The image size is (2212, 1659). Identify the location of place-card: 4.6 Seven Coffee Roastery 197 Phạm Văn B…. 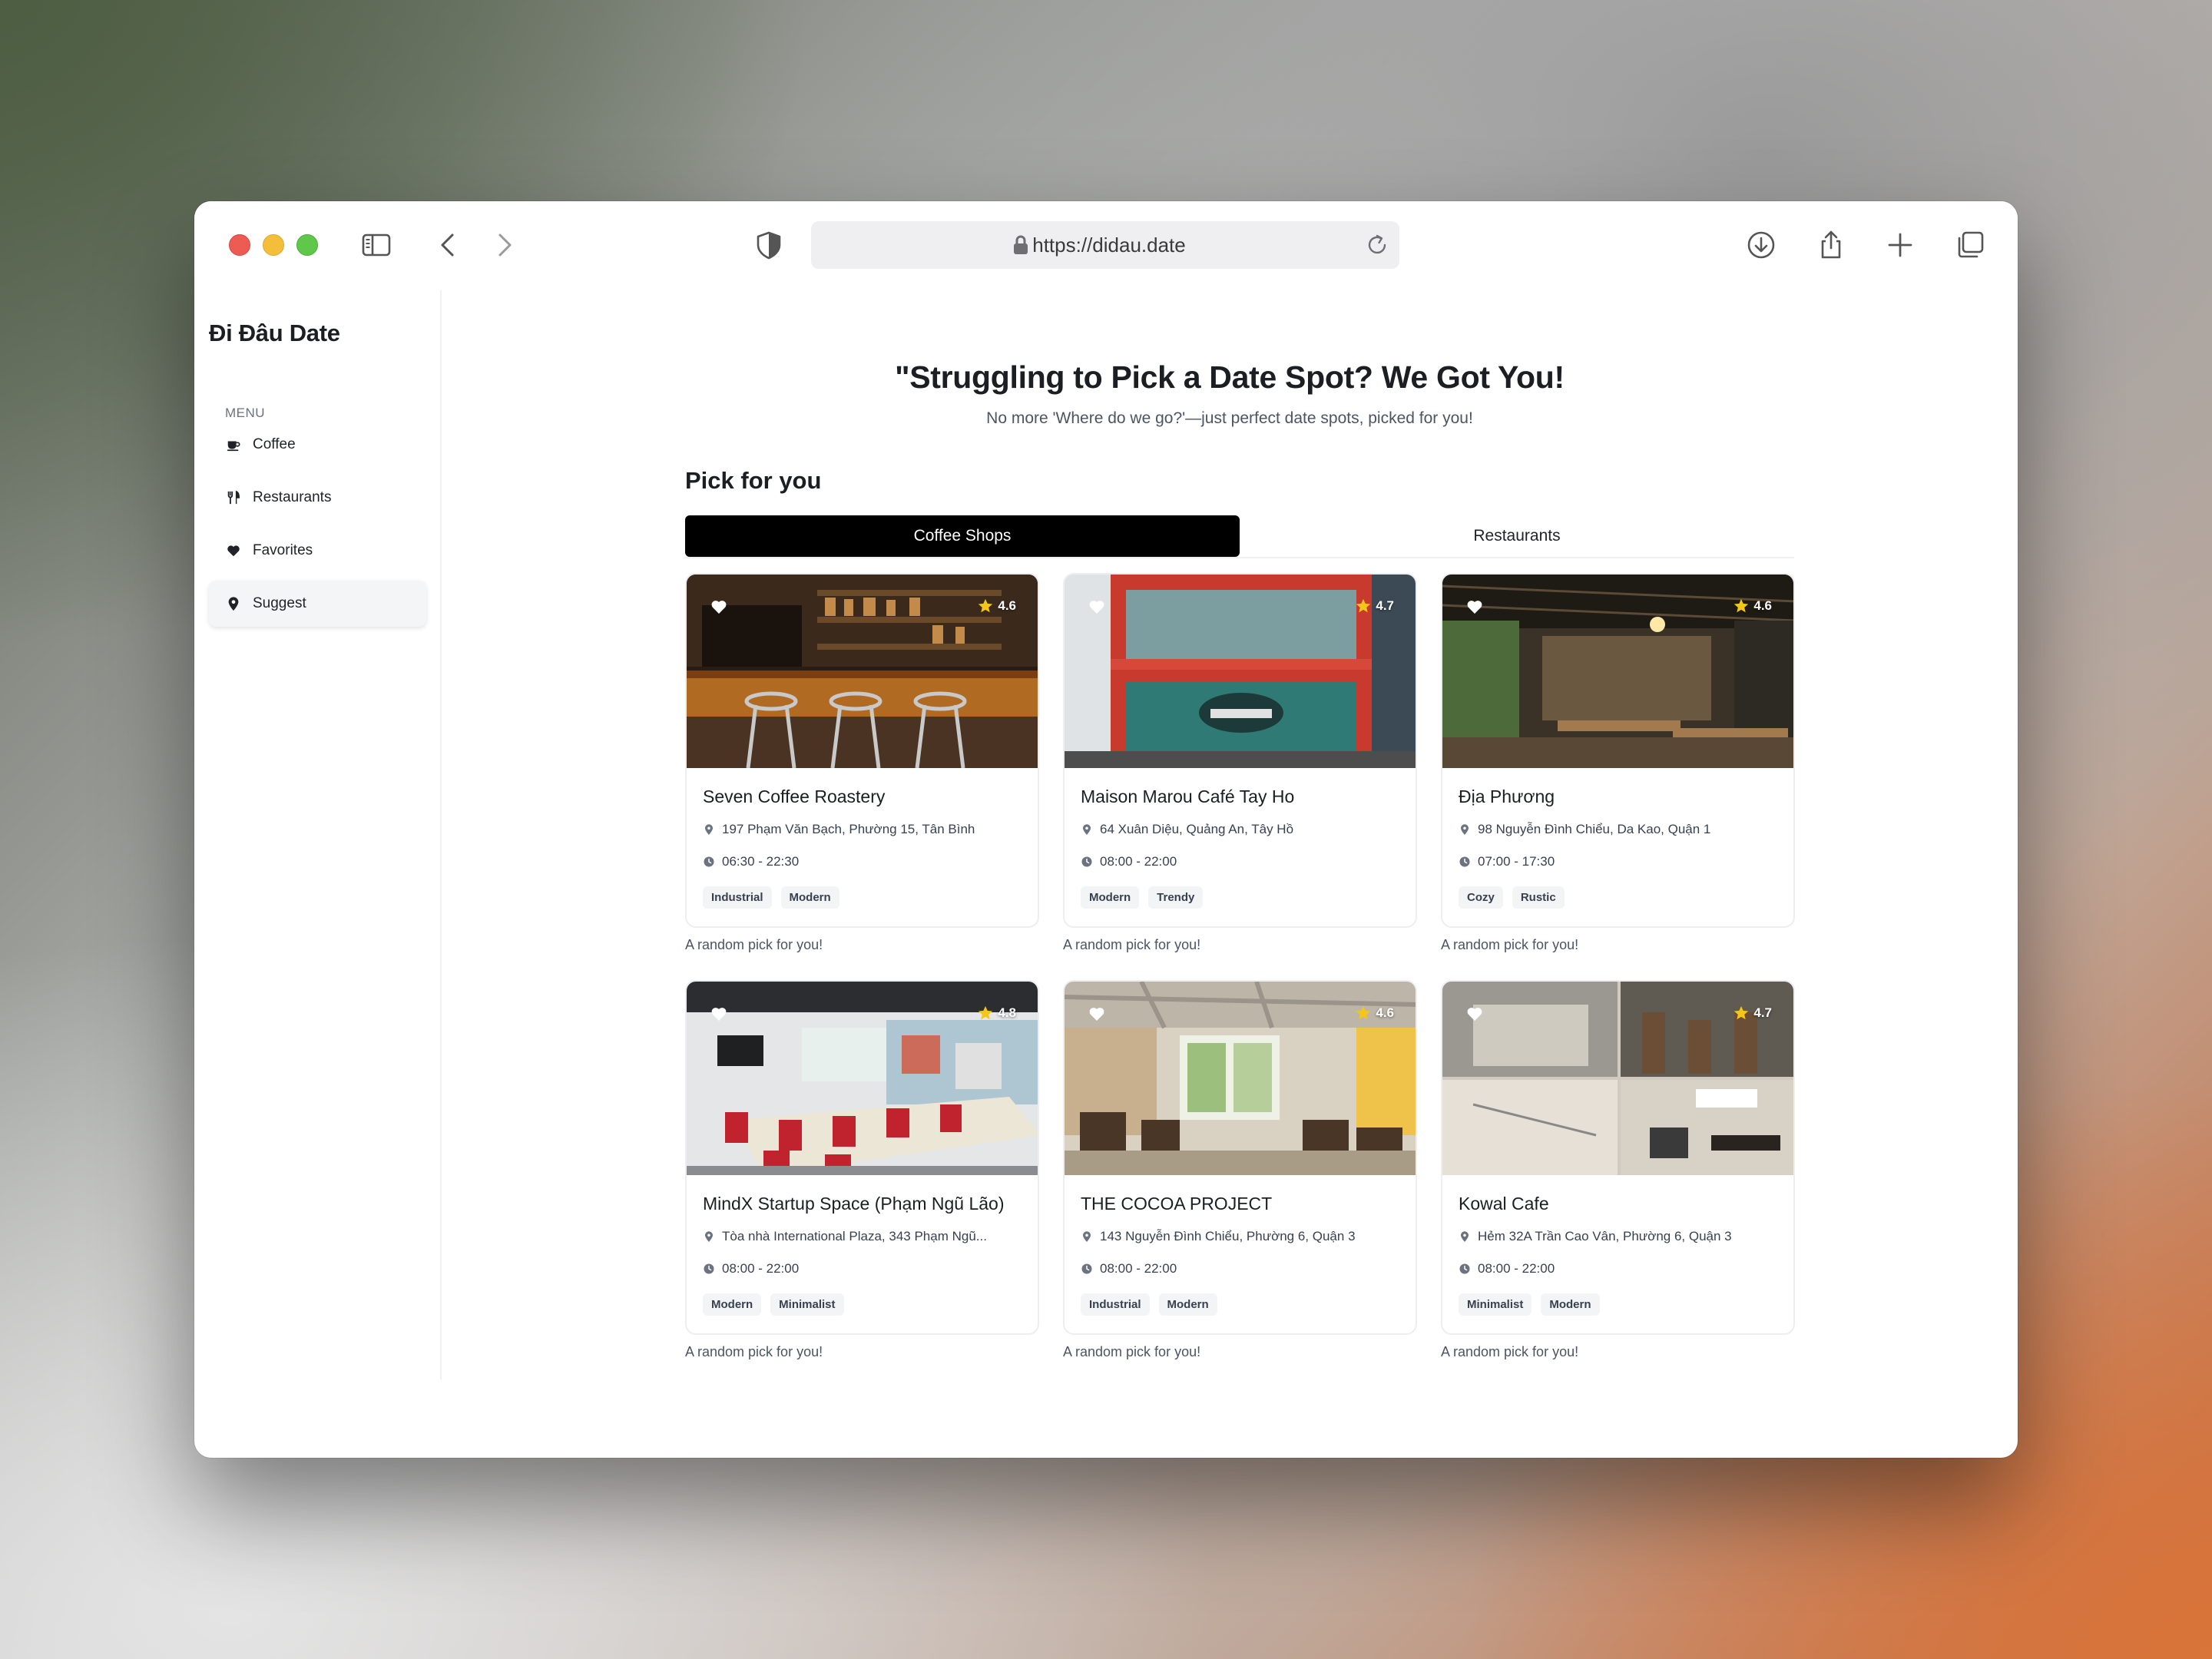
(862, 750).